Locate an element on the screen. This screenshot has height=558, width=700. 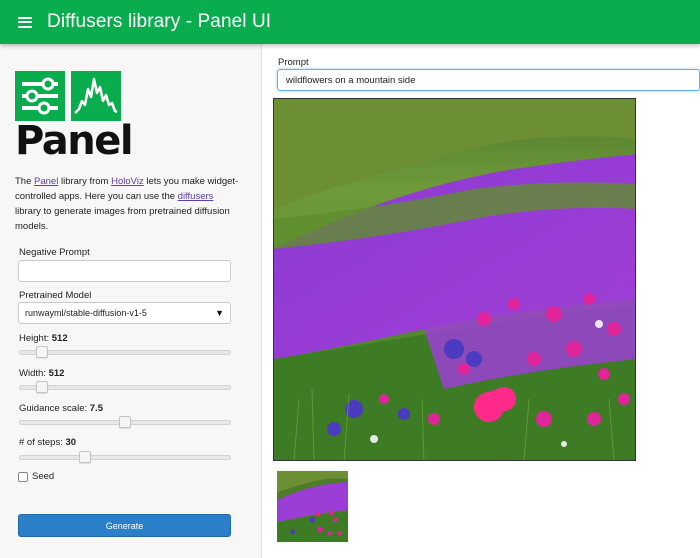
line-chart-icon is located at coordinates (96, 96).